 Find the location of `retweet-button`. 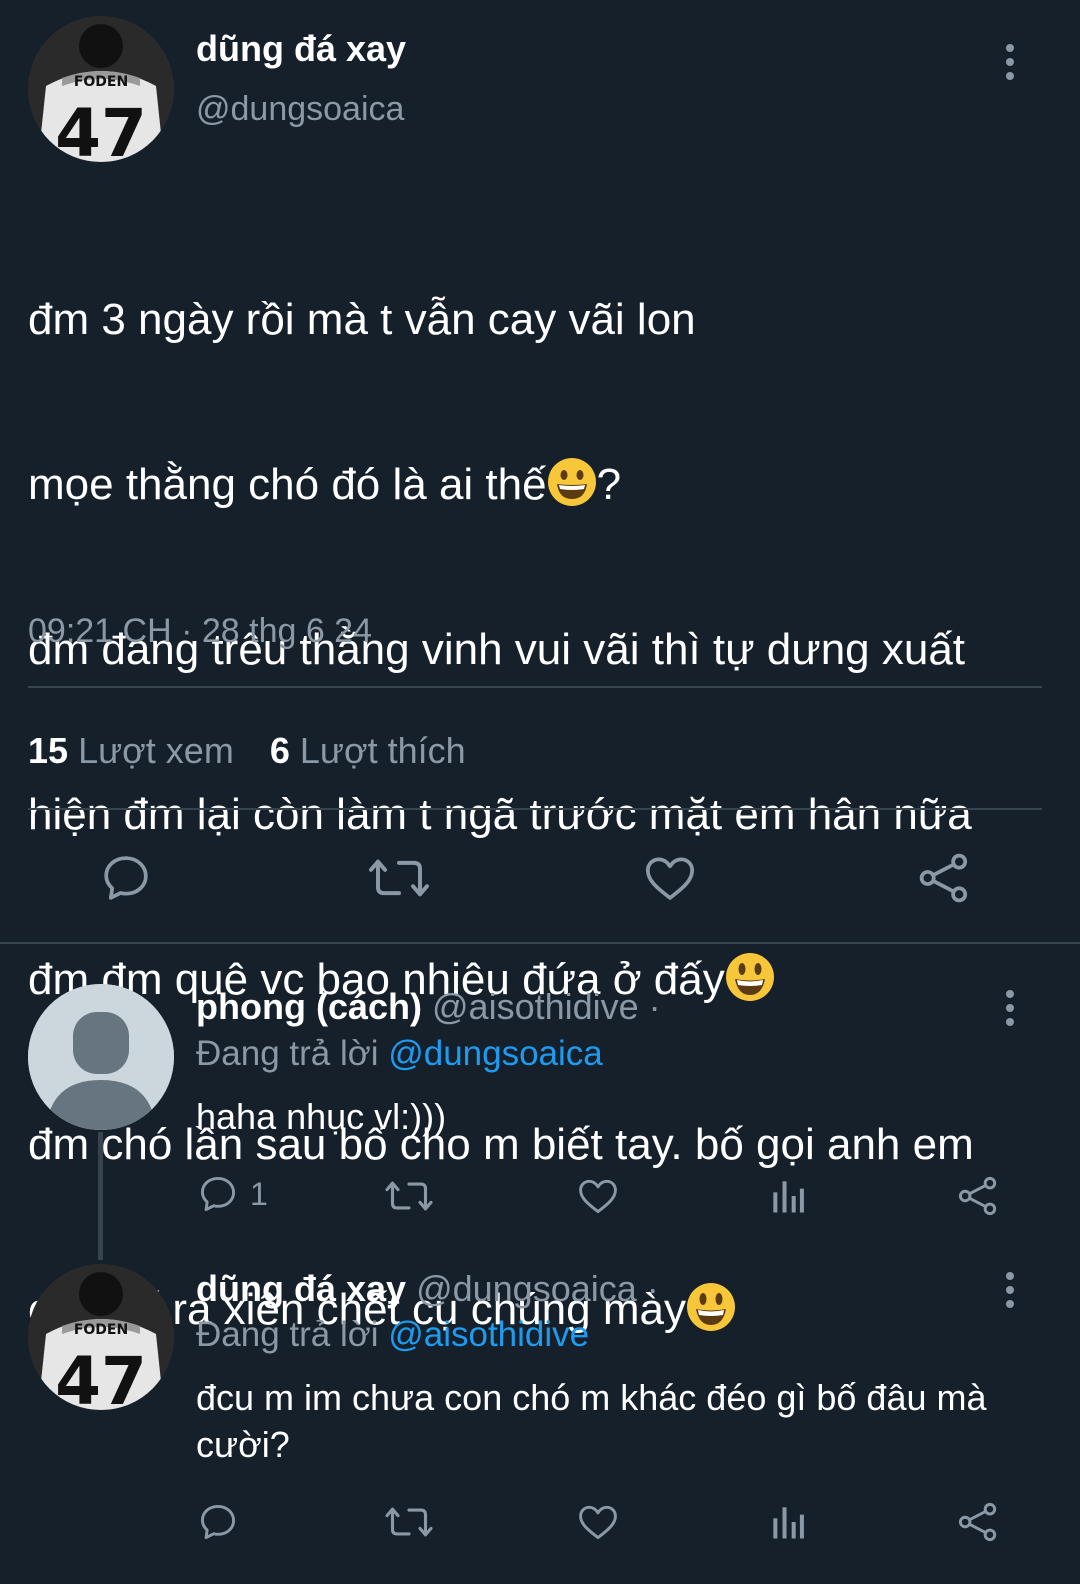

retweet-button is located at coordinates (399, 878).